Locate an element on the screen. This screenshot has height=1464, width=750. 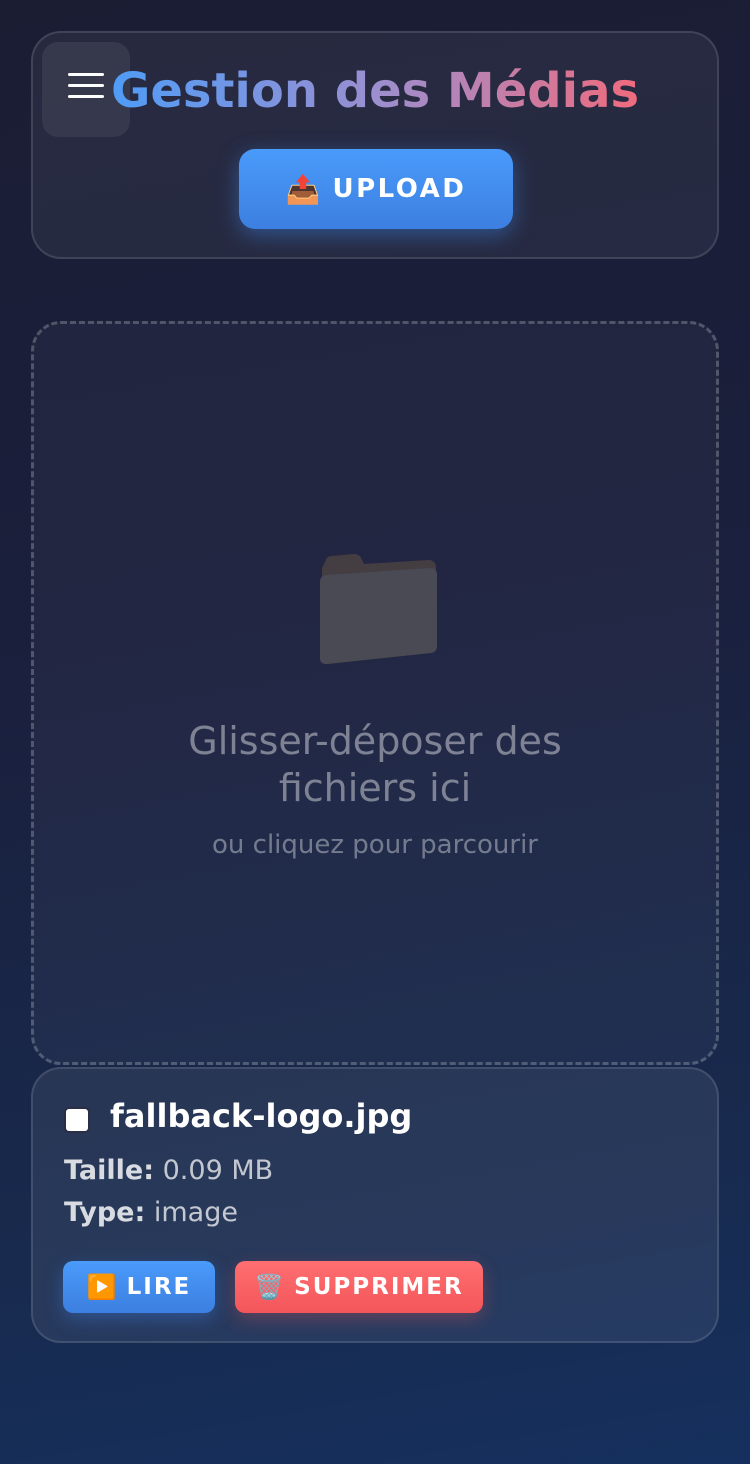
page-title: Gestion des Médias is located at coordinates (375, 91).